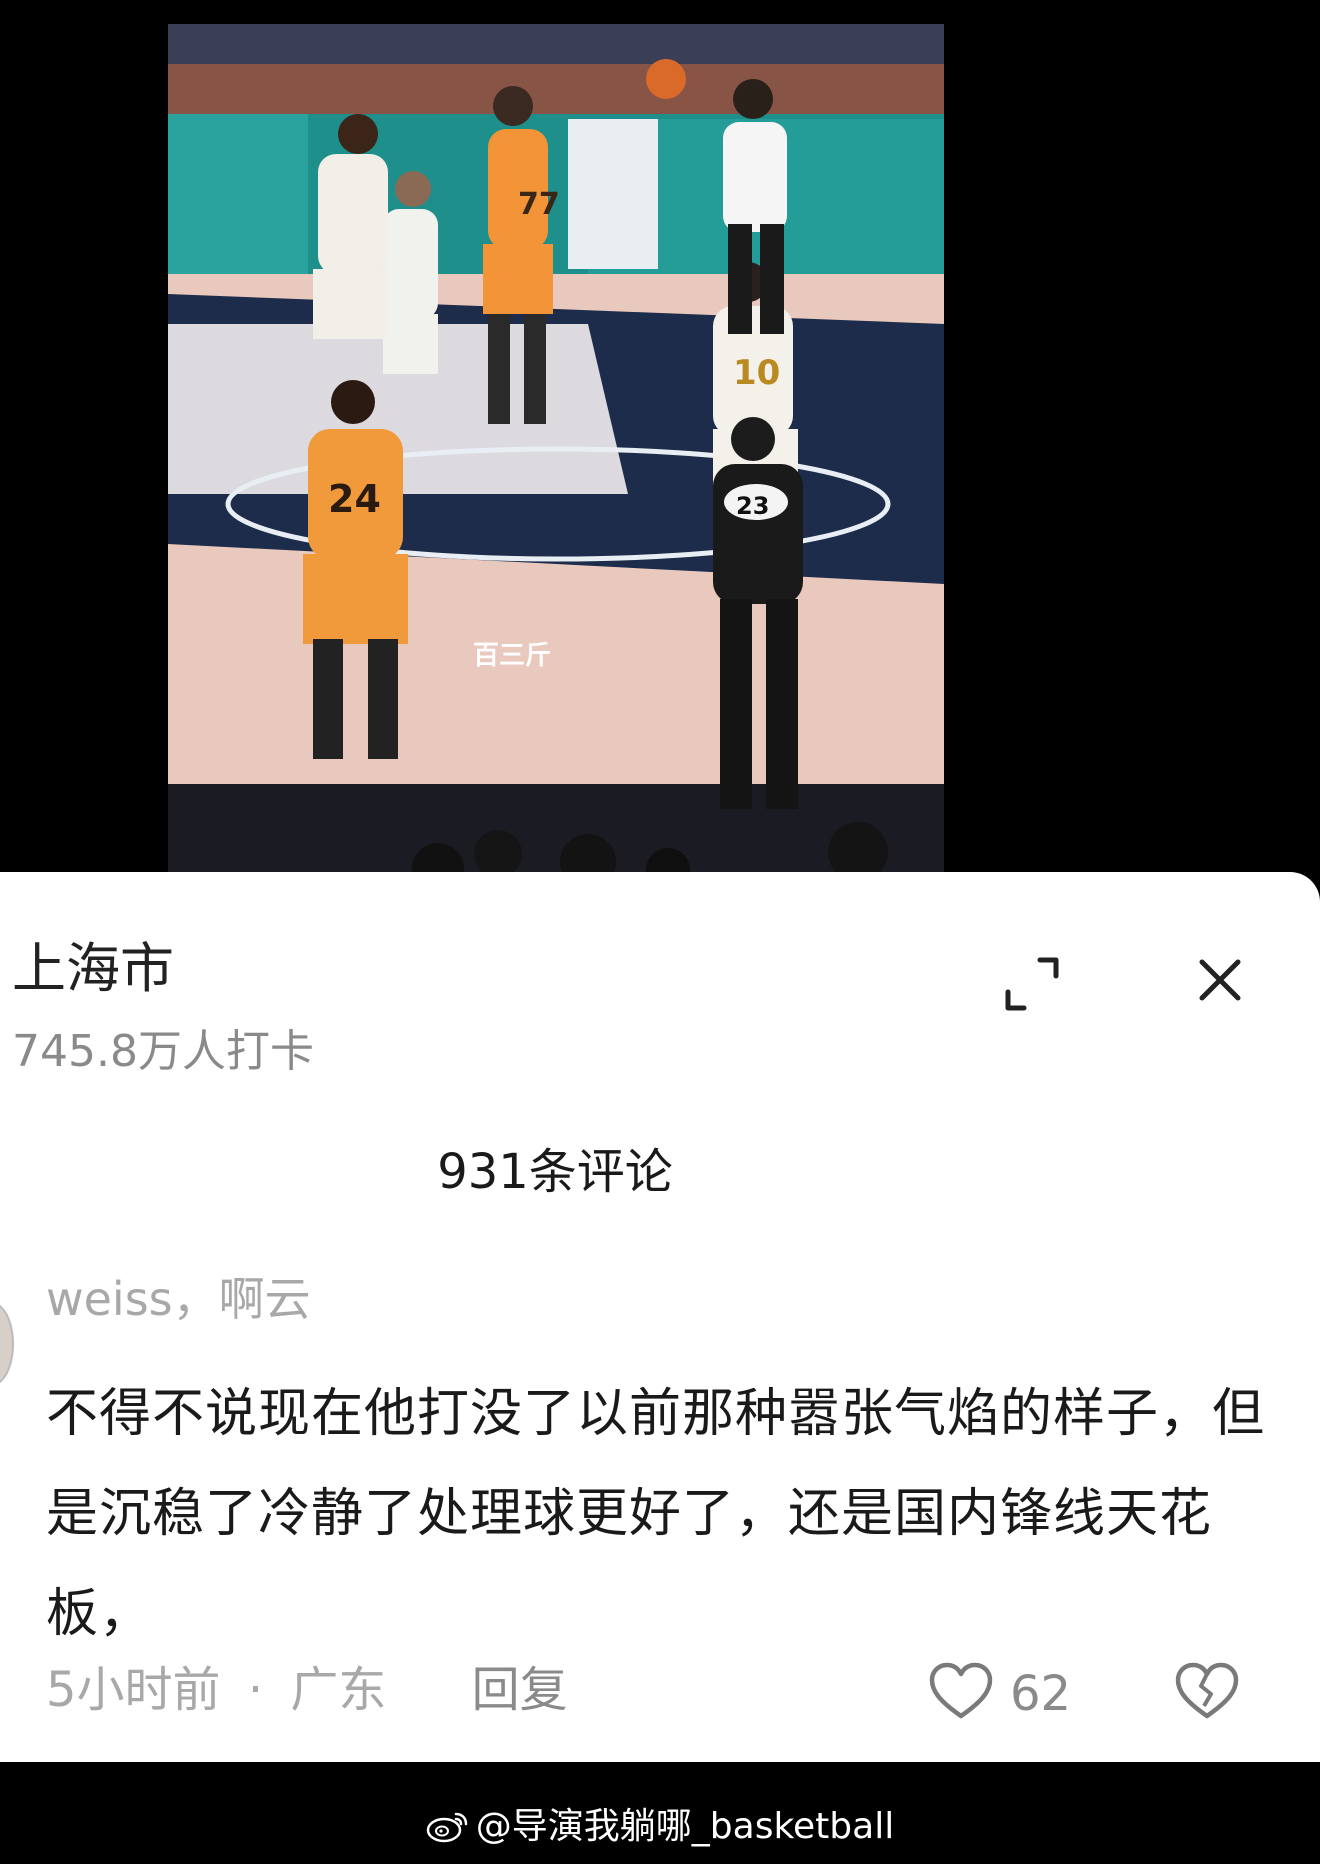 The height and width of the screenshot is (1864, 1320). I want to click on weibo-watermark: @导演我躺哪_basketball, so click(660, 1826).